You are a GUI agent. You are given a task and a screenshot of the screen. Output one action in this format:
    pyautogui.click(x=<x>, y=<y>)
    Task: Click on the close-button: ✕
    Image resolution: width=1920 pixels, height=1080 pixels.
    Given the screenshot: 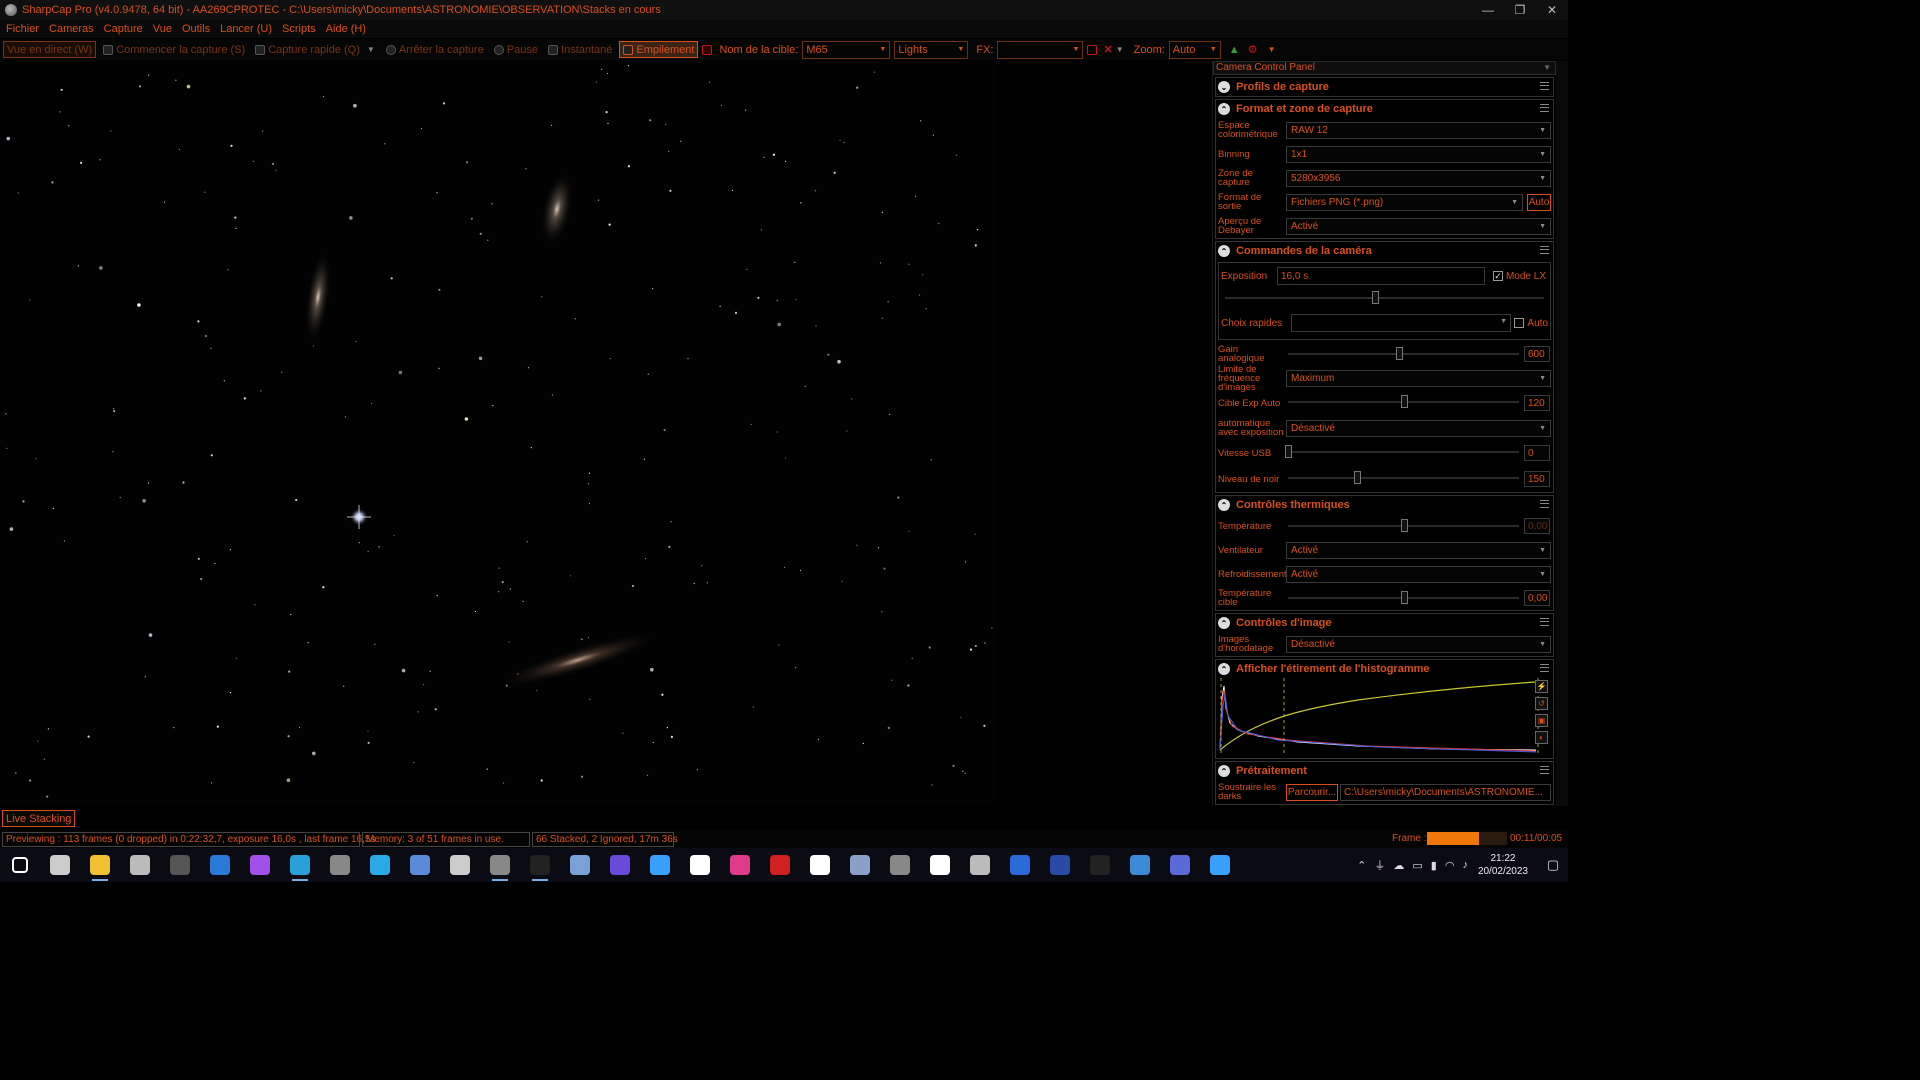 What is the action you would take?
    pyautogui.click(x=1552, y=10)
    